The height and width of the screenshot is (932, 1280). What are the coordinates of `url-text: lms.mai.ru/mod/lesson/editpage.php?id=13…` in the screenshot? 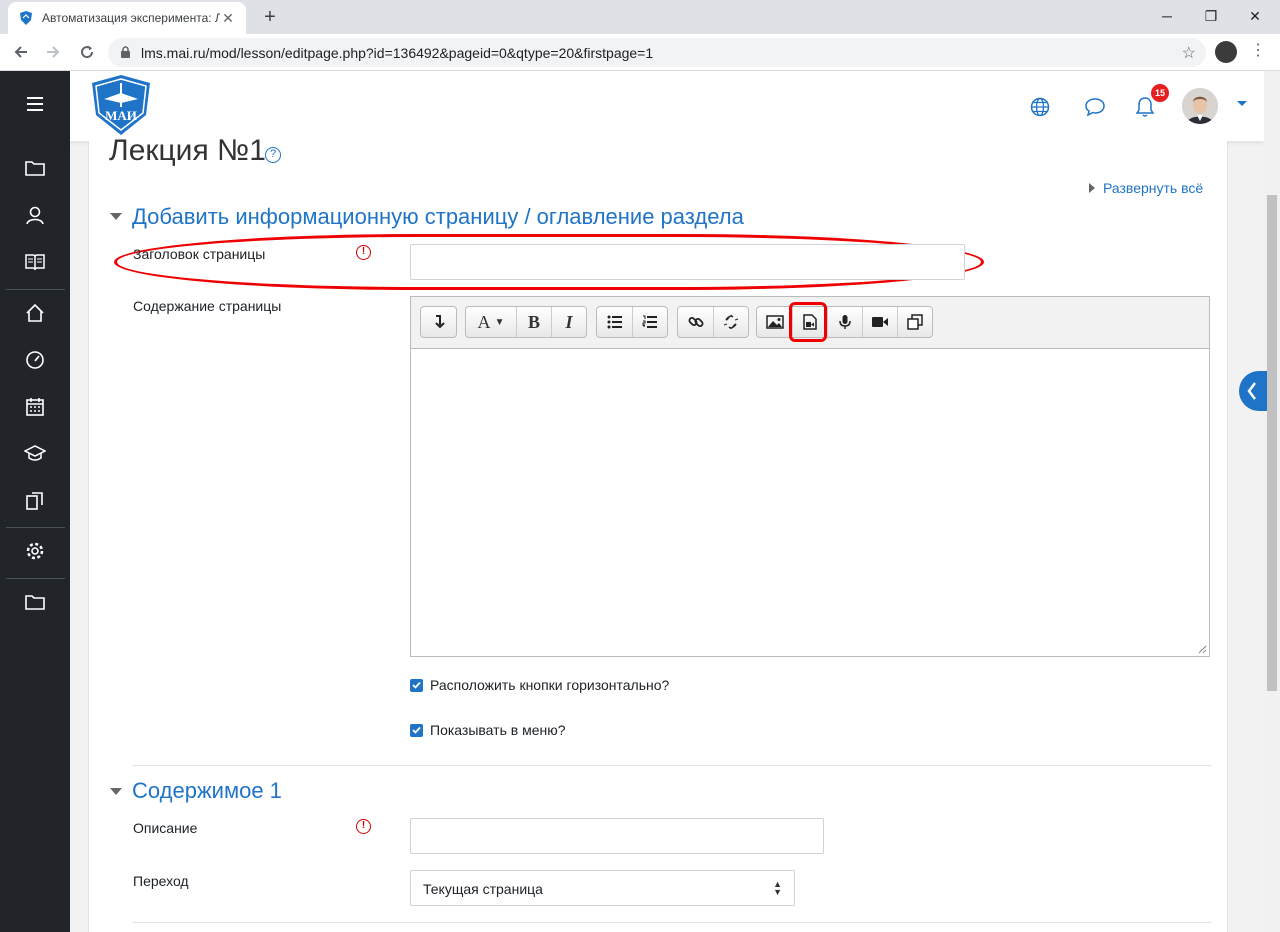 It's located at (397, 52).